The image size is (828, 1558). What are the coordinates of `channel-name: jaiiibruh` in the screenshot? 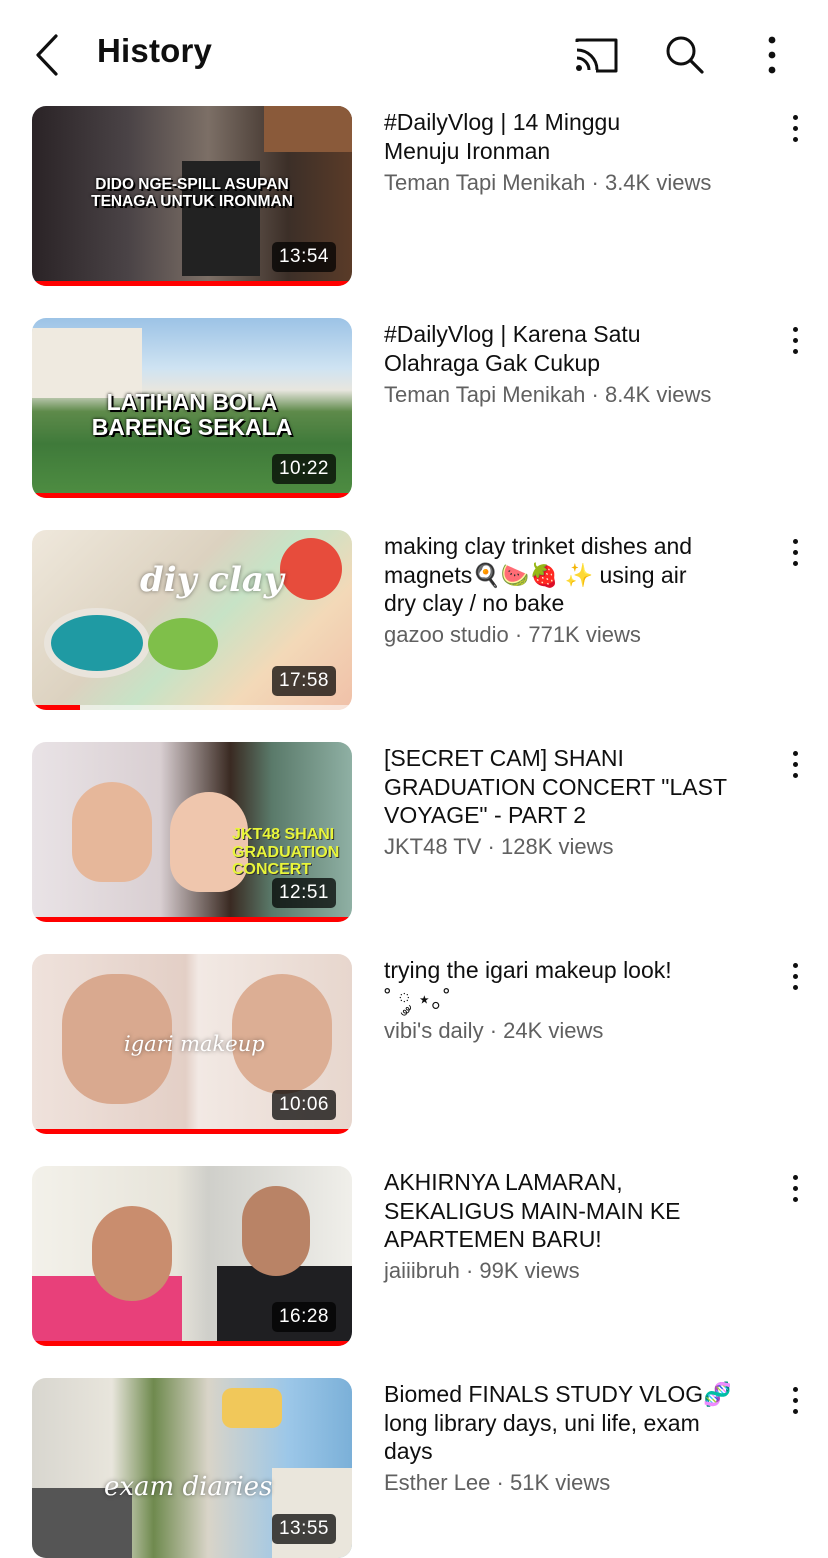 It's located at (422, 1270).